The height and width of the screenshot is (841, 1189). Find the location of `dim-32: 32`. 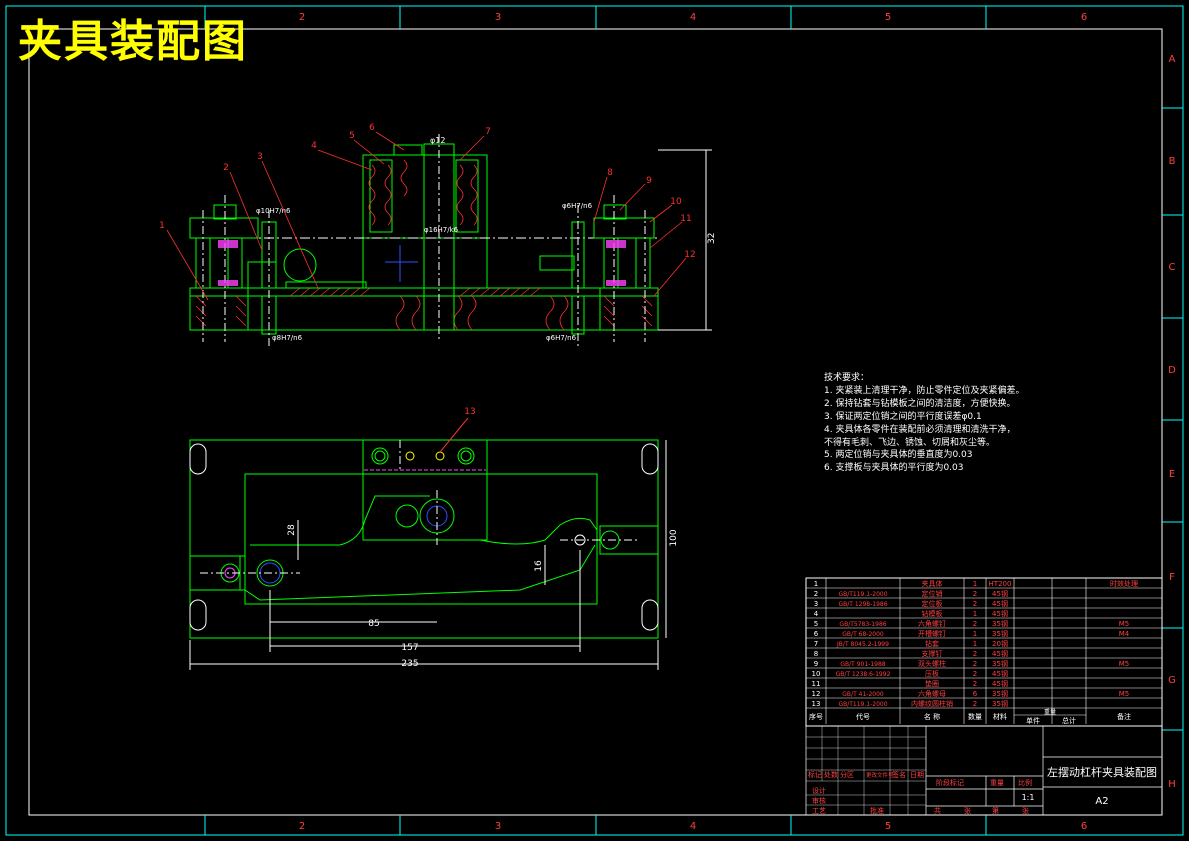

dim-32: 32 is located at coordinates (712, 238).